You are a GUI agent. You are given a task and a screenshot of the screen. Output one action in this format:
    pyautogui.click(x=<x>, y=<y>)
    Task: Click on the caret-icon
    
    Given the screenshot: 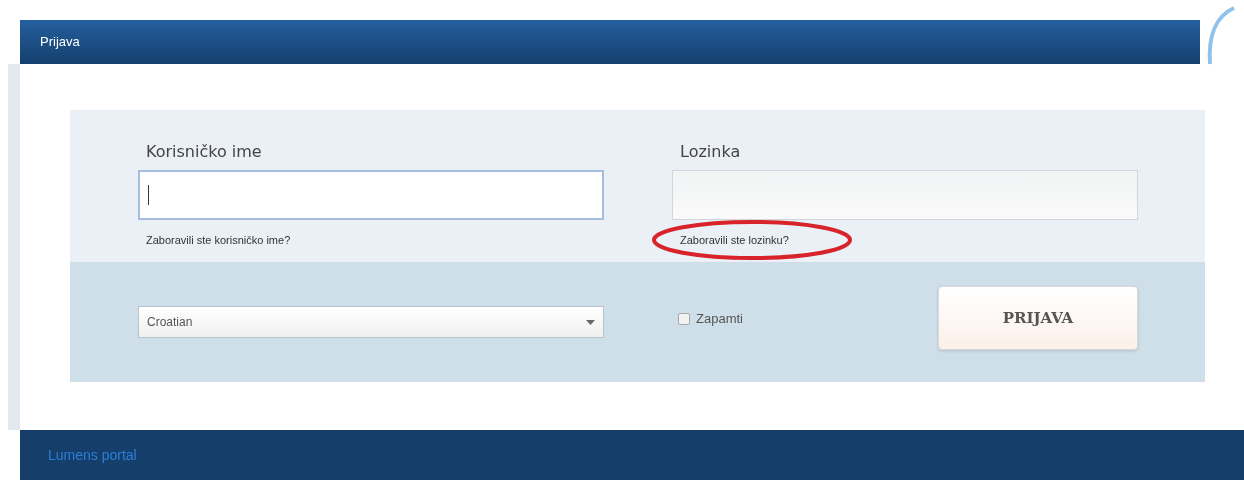 What is the action you would take?
    pyautogui.click(x=590, y=322)
    